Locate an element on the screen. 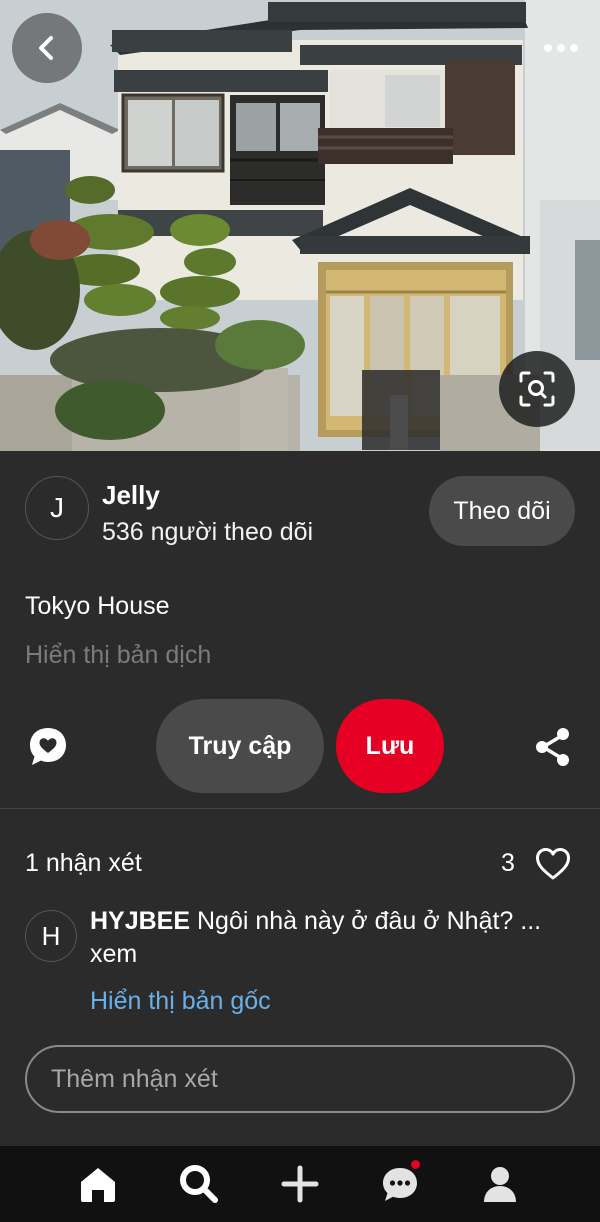  nav-messages is located at coordinates (400, 1183).